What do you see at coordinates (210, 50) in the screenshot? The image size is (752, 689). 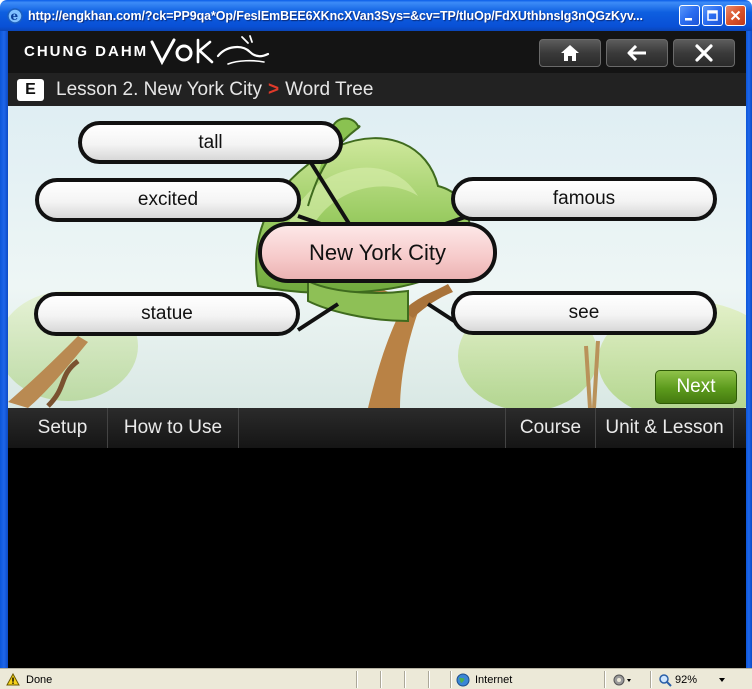 I see `vokhan-logo` at bounding box center [210, 50].